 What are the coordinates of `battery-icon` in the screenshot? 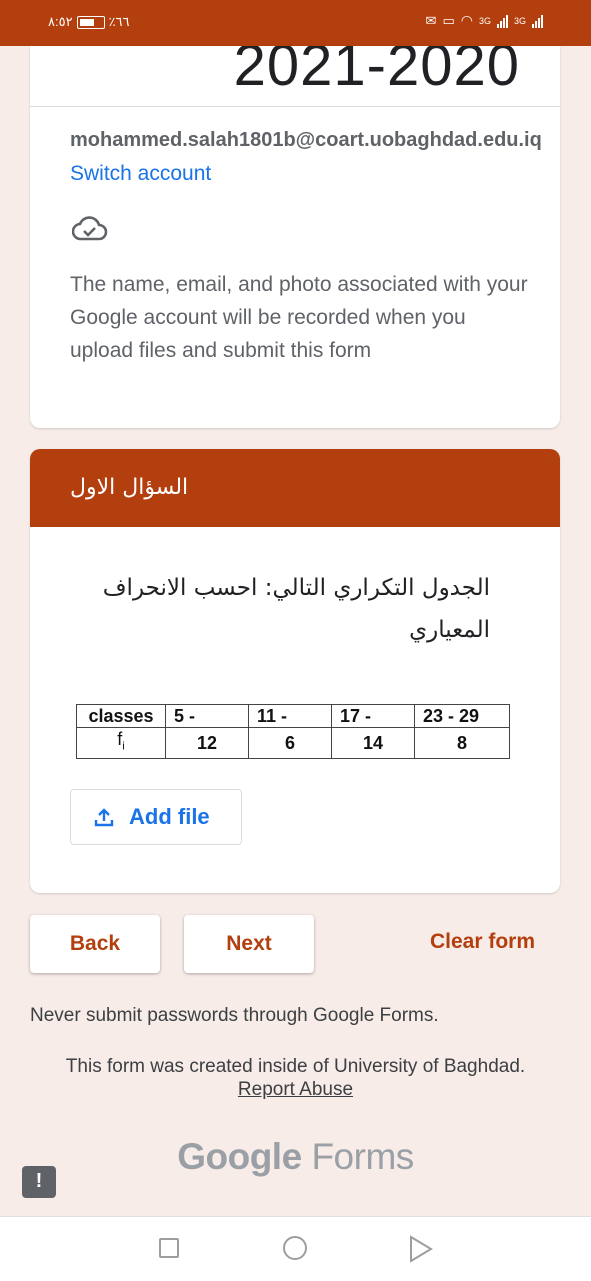 It's located at (90, 22).